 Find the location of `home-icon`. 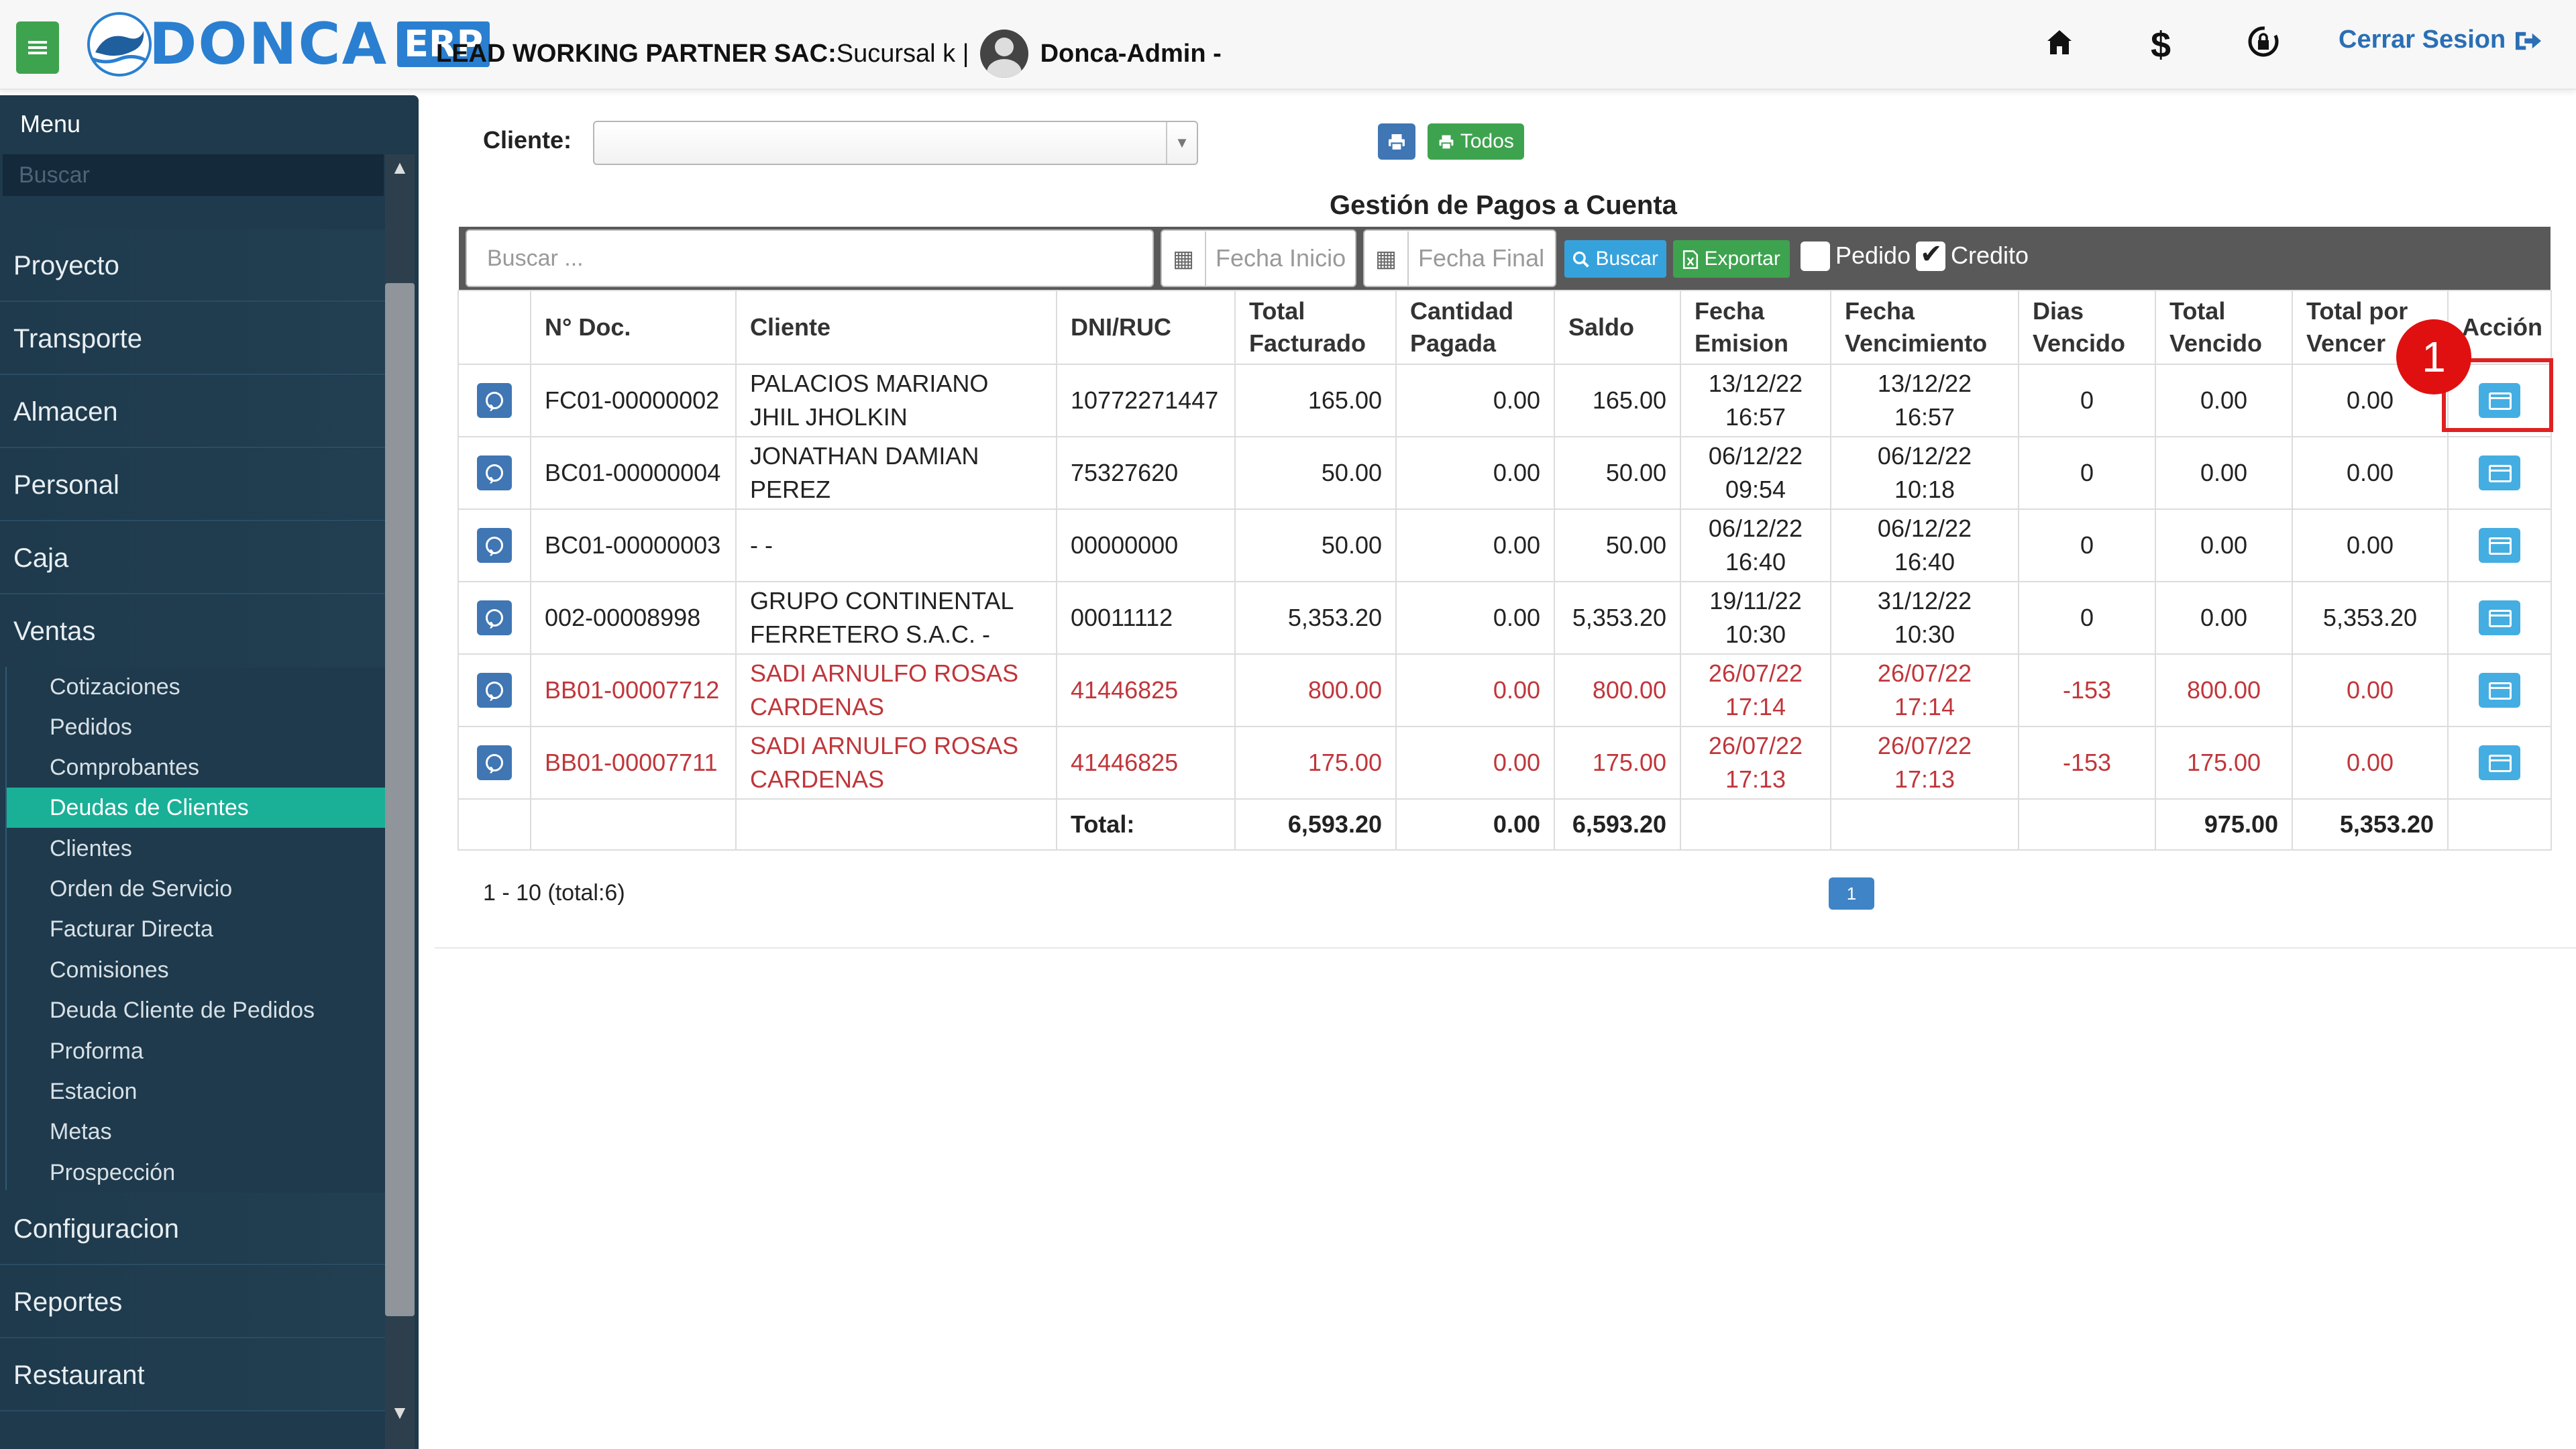

home-icon is located at coordinates (2059, 45).